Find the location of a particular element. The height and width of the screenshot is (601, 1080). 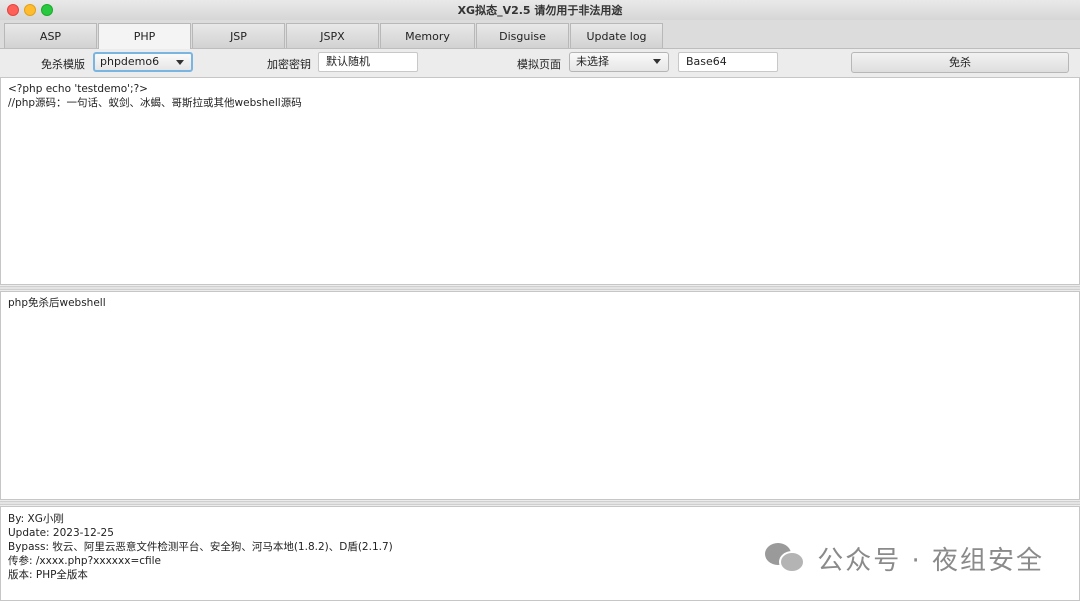

generate-button: 免杀 is located at coordinates (960, 62).